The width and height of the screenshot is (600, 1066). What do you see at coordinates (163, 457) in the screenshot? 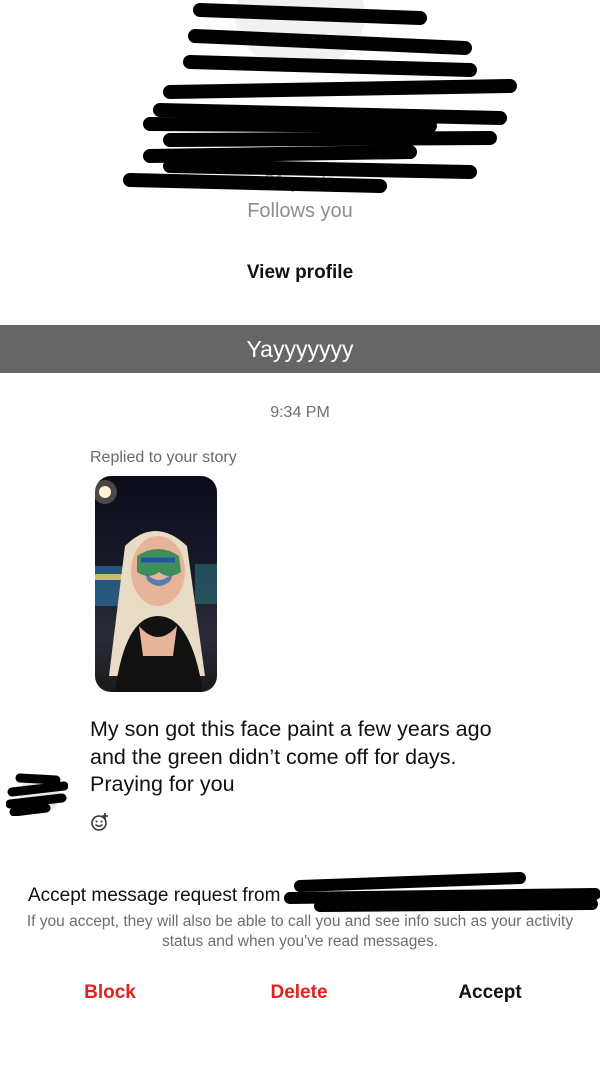
I see `replied-to-story-label: Replied to your story` at bounding box center [163, 457].